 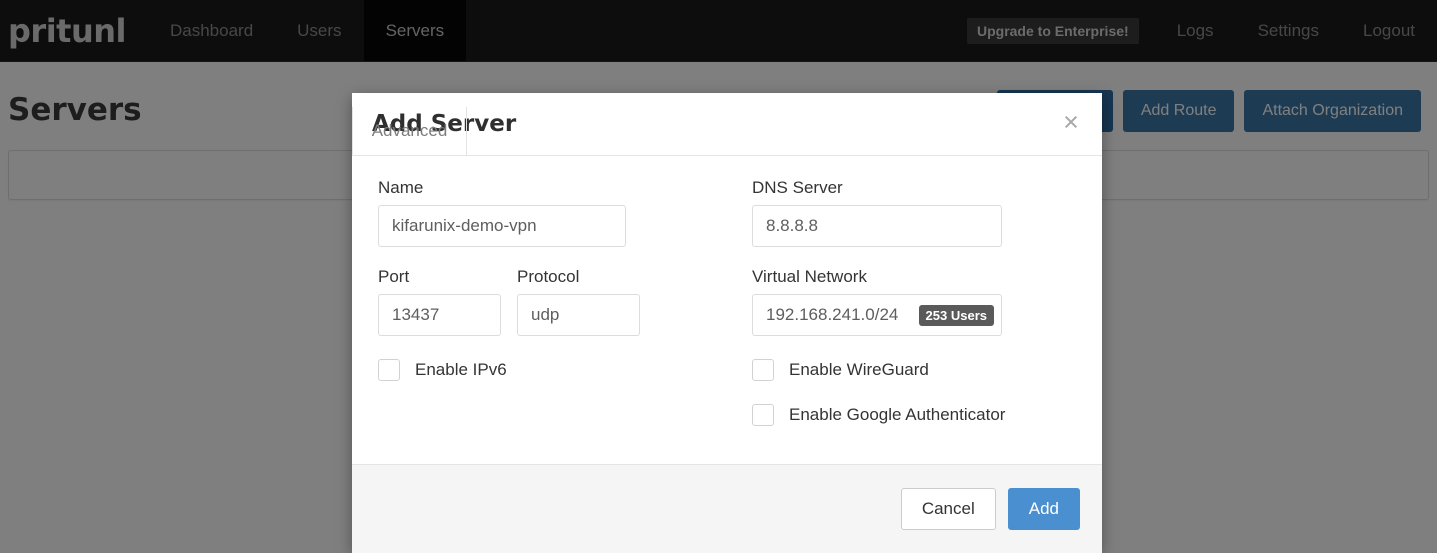 I want to click on enable-wireguard-label: Enable WireGuard, so click(x=859, y=370).